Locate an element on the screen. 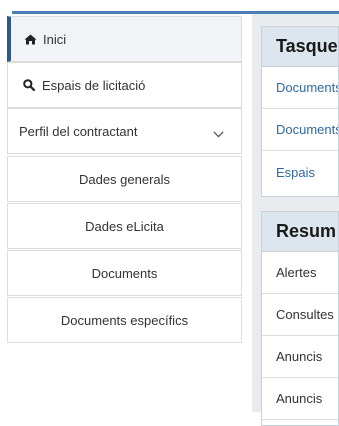  sidebar-item-dades-elicita: Dades eLicita is located at coordinates (124, 226).